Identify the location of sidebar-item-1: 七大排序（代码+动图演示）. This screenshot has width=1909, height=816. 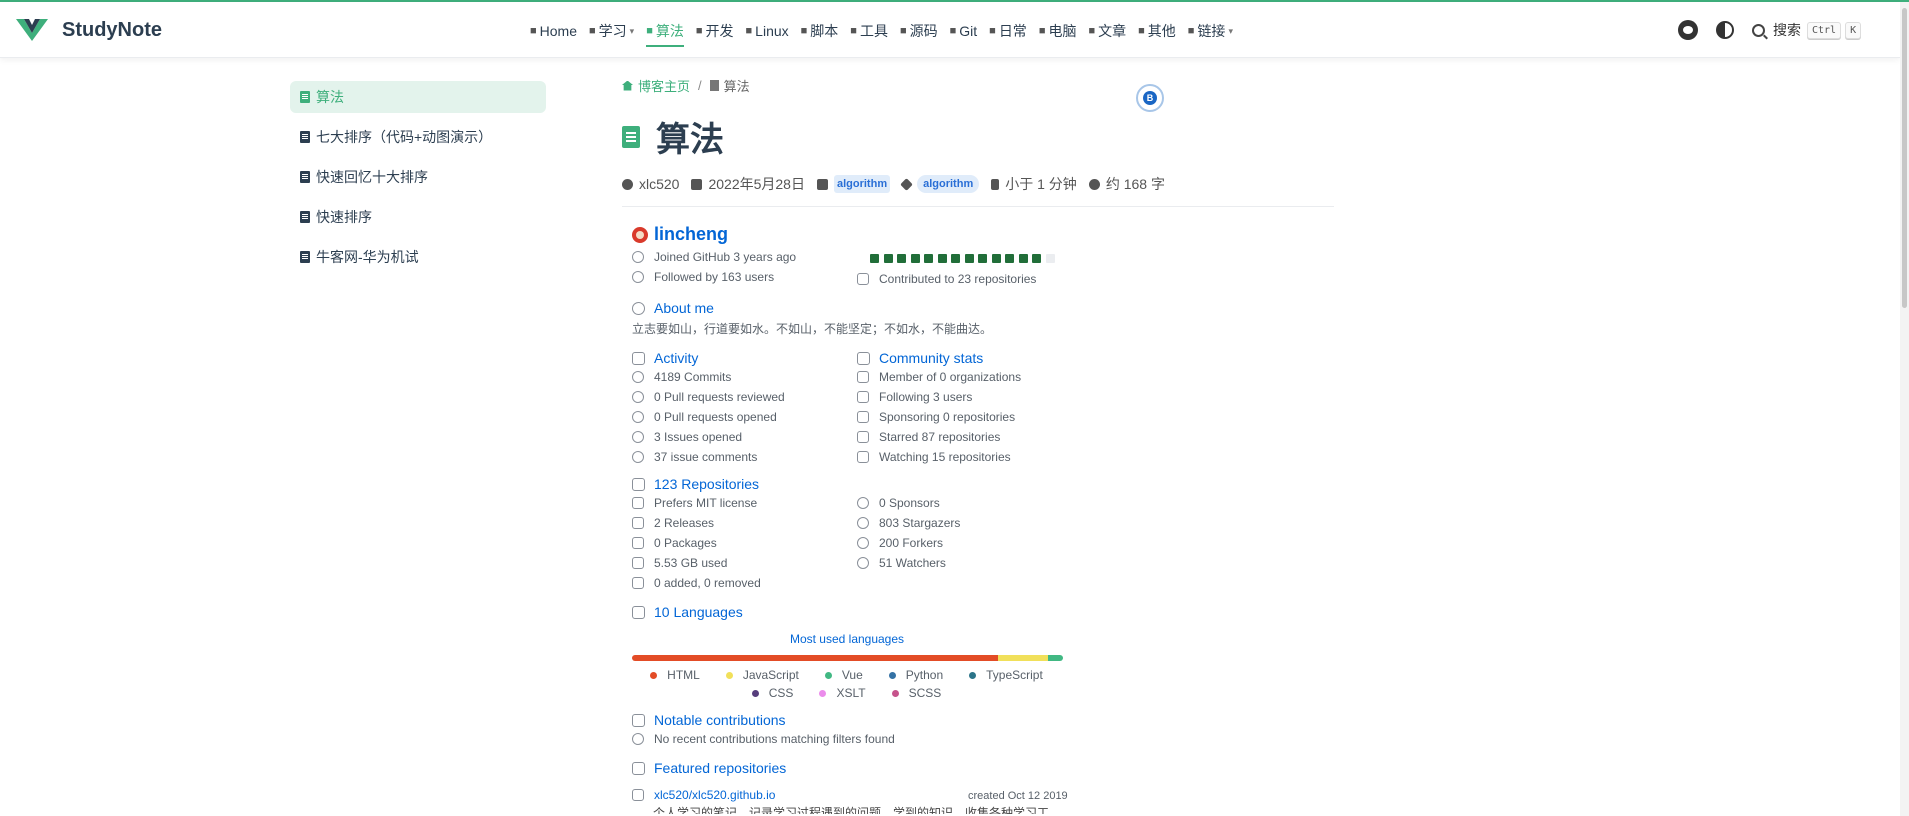
(418, 137).